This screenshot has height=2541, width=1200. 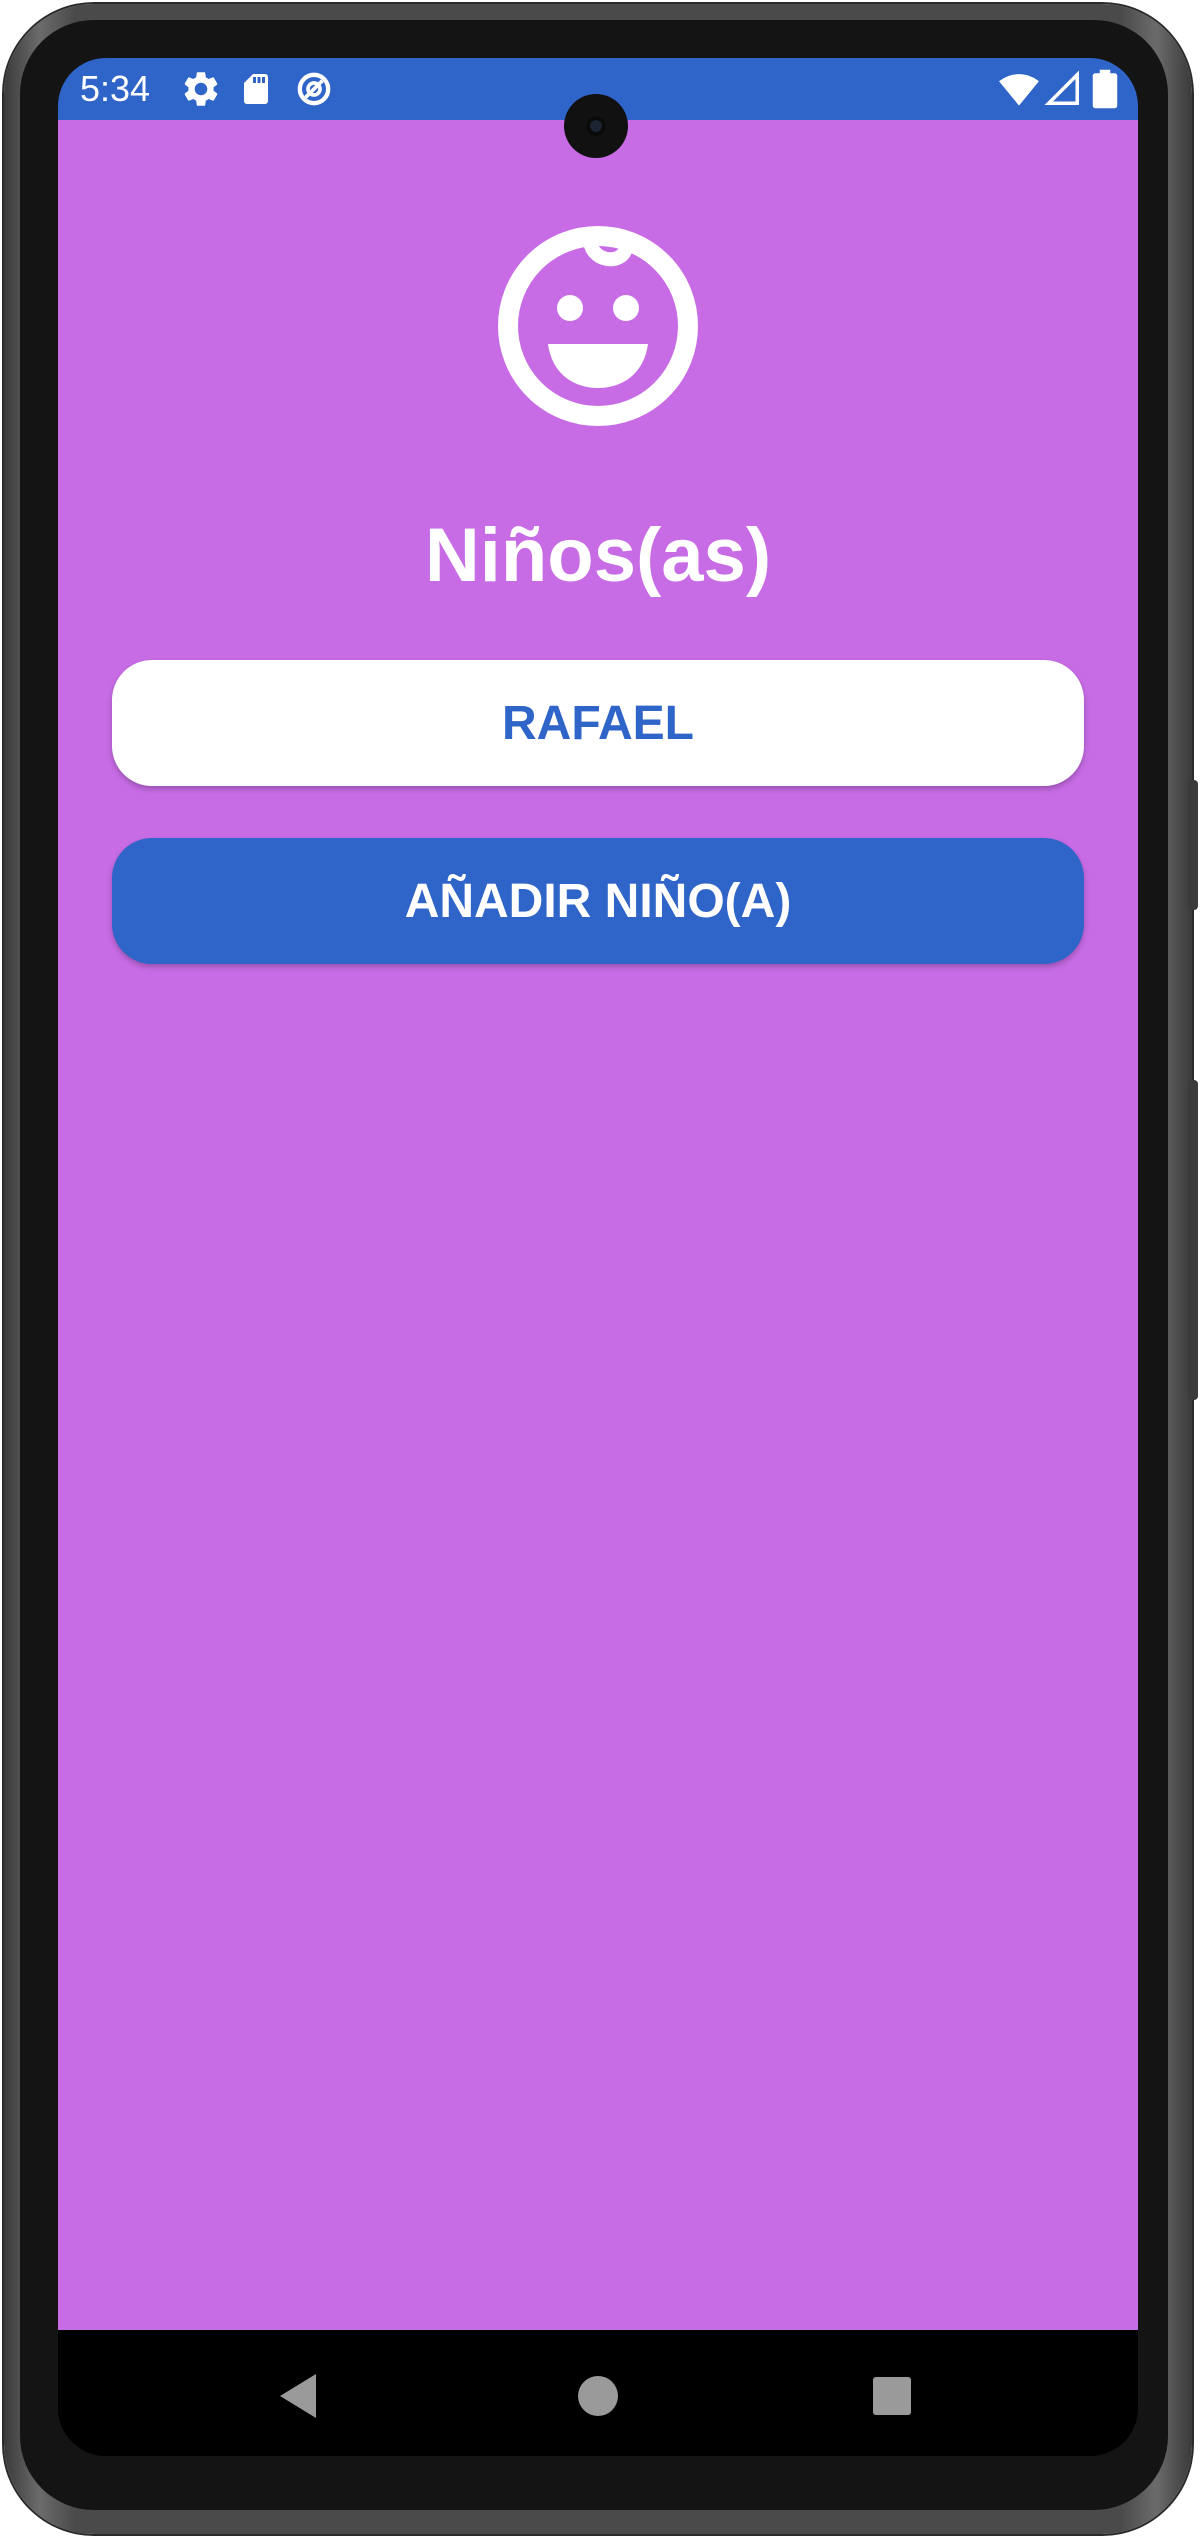 I want to click on power-button, so click(x=1193, y=845).